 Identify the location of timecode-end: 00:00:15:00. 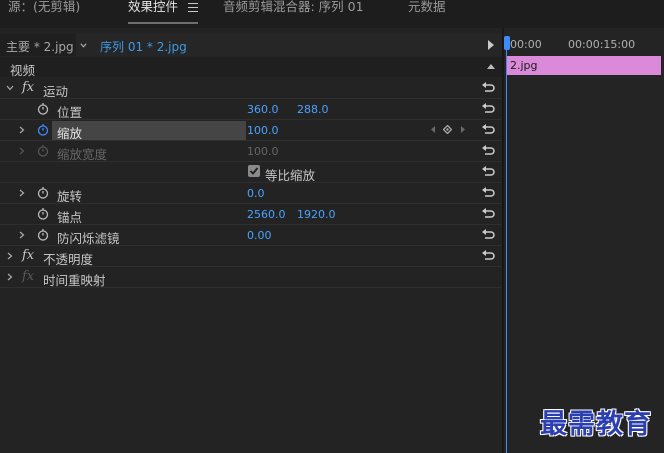
(602, 44).